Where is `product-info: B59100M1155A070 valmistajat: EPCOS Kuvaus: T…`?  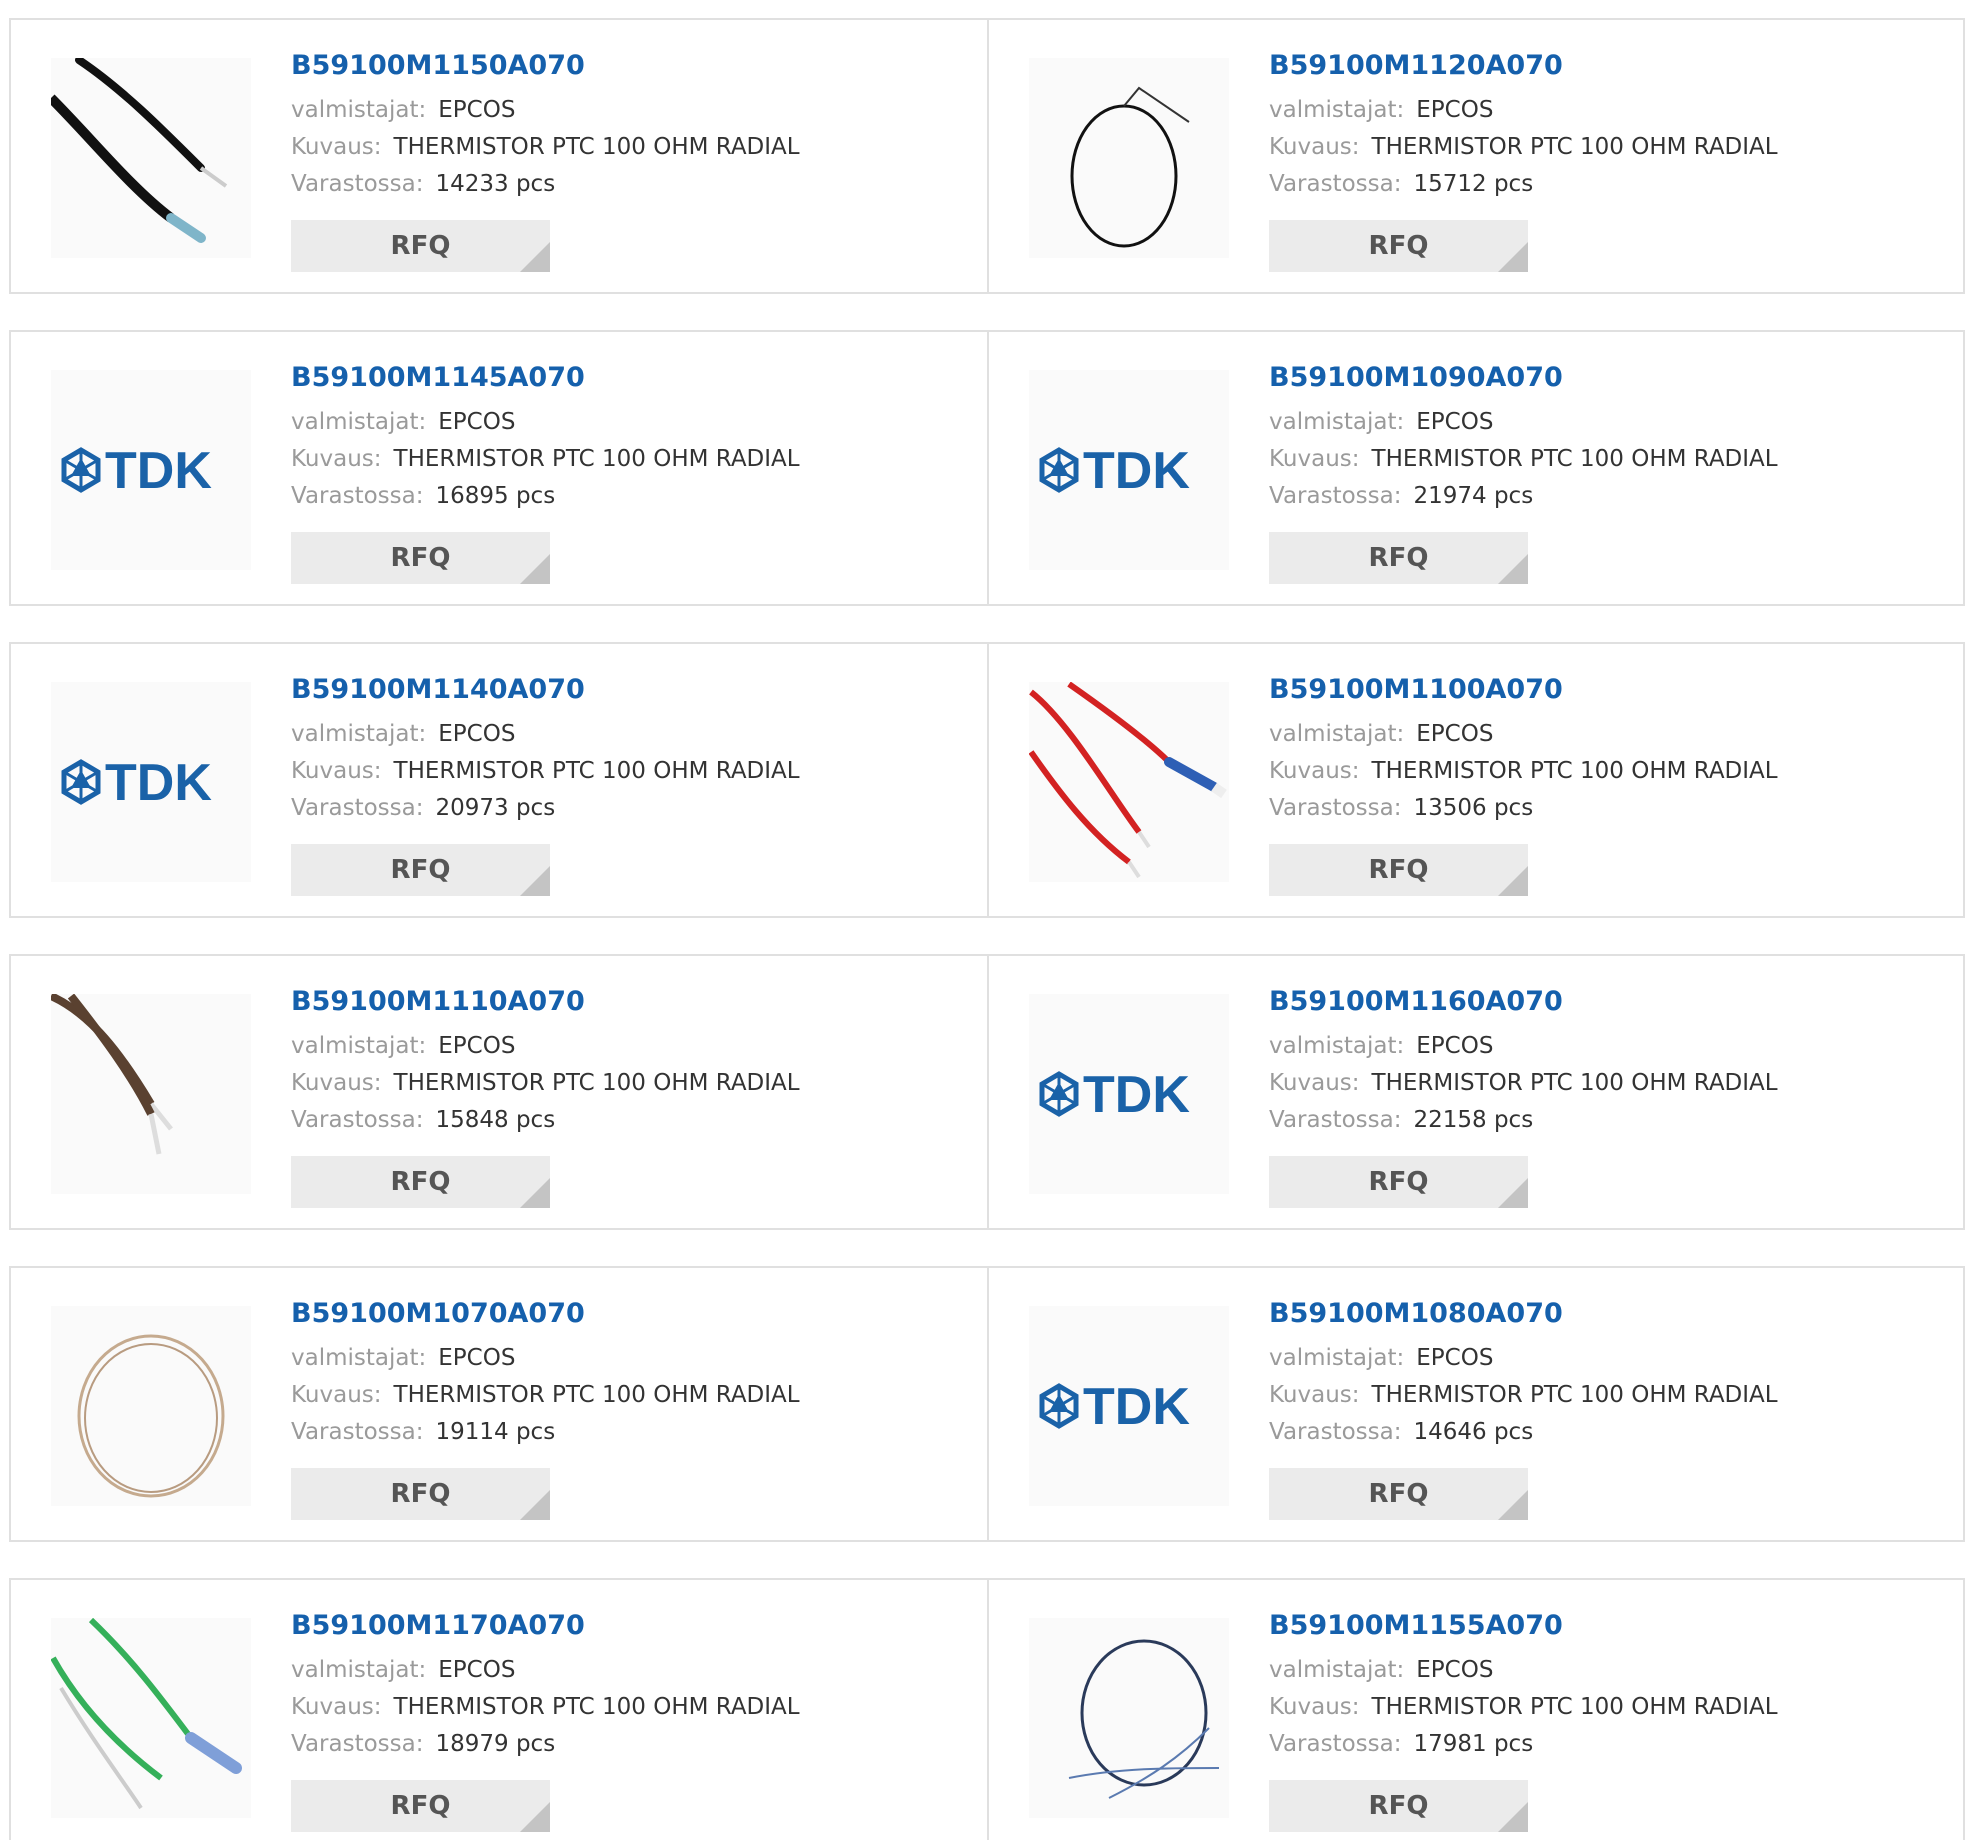 product-info: B59100M1155A070 valmistajat: EPCOS Kuvaus: T… is located at coordinates (1606, 1685).